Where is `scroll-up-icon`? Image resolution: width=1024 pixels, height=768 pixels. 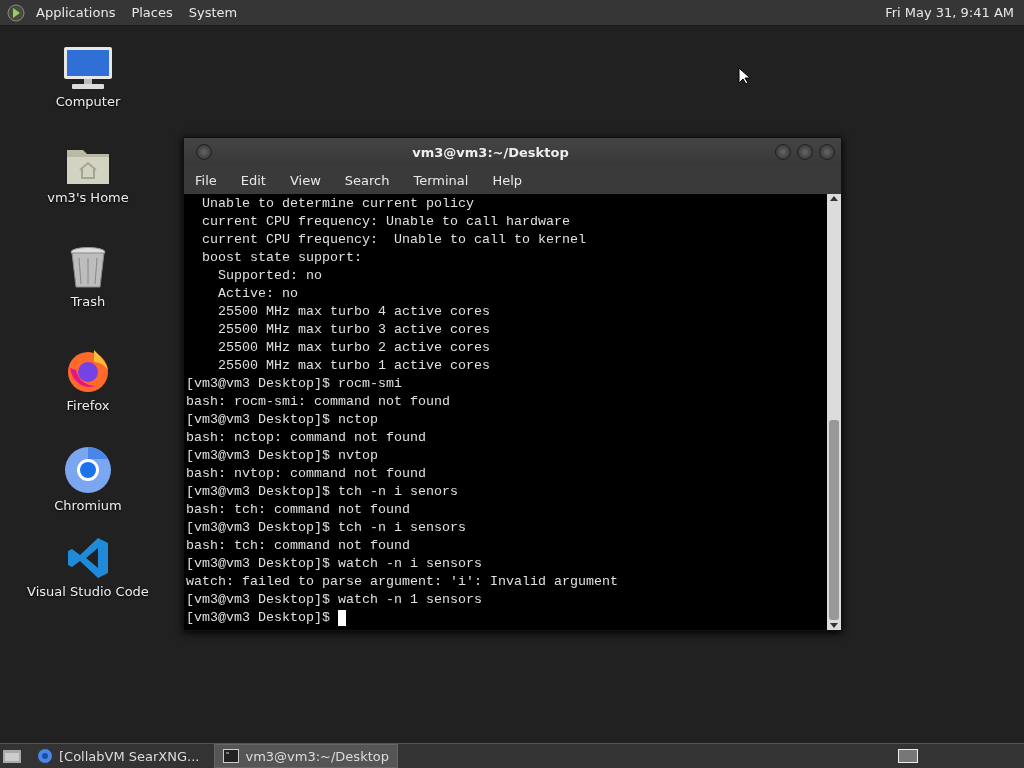 scroll-up-icon is located at coordinates (834, 199).